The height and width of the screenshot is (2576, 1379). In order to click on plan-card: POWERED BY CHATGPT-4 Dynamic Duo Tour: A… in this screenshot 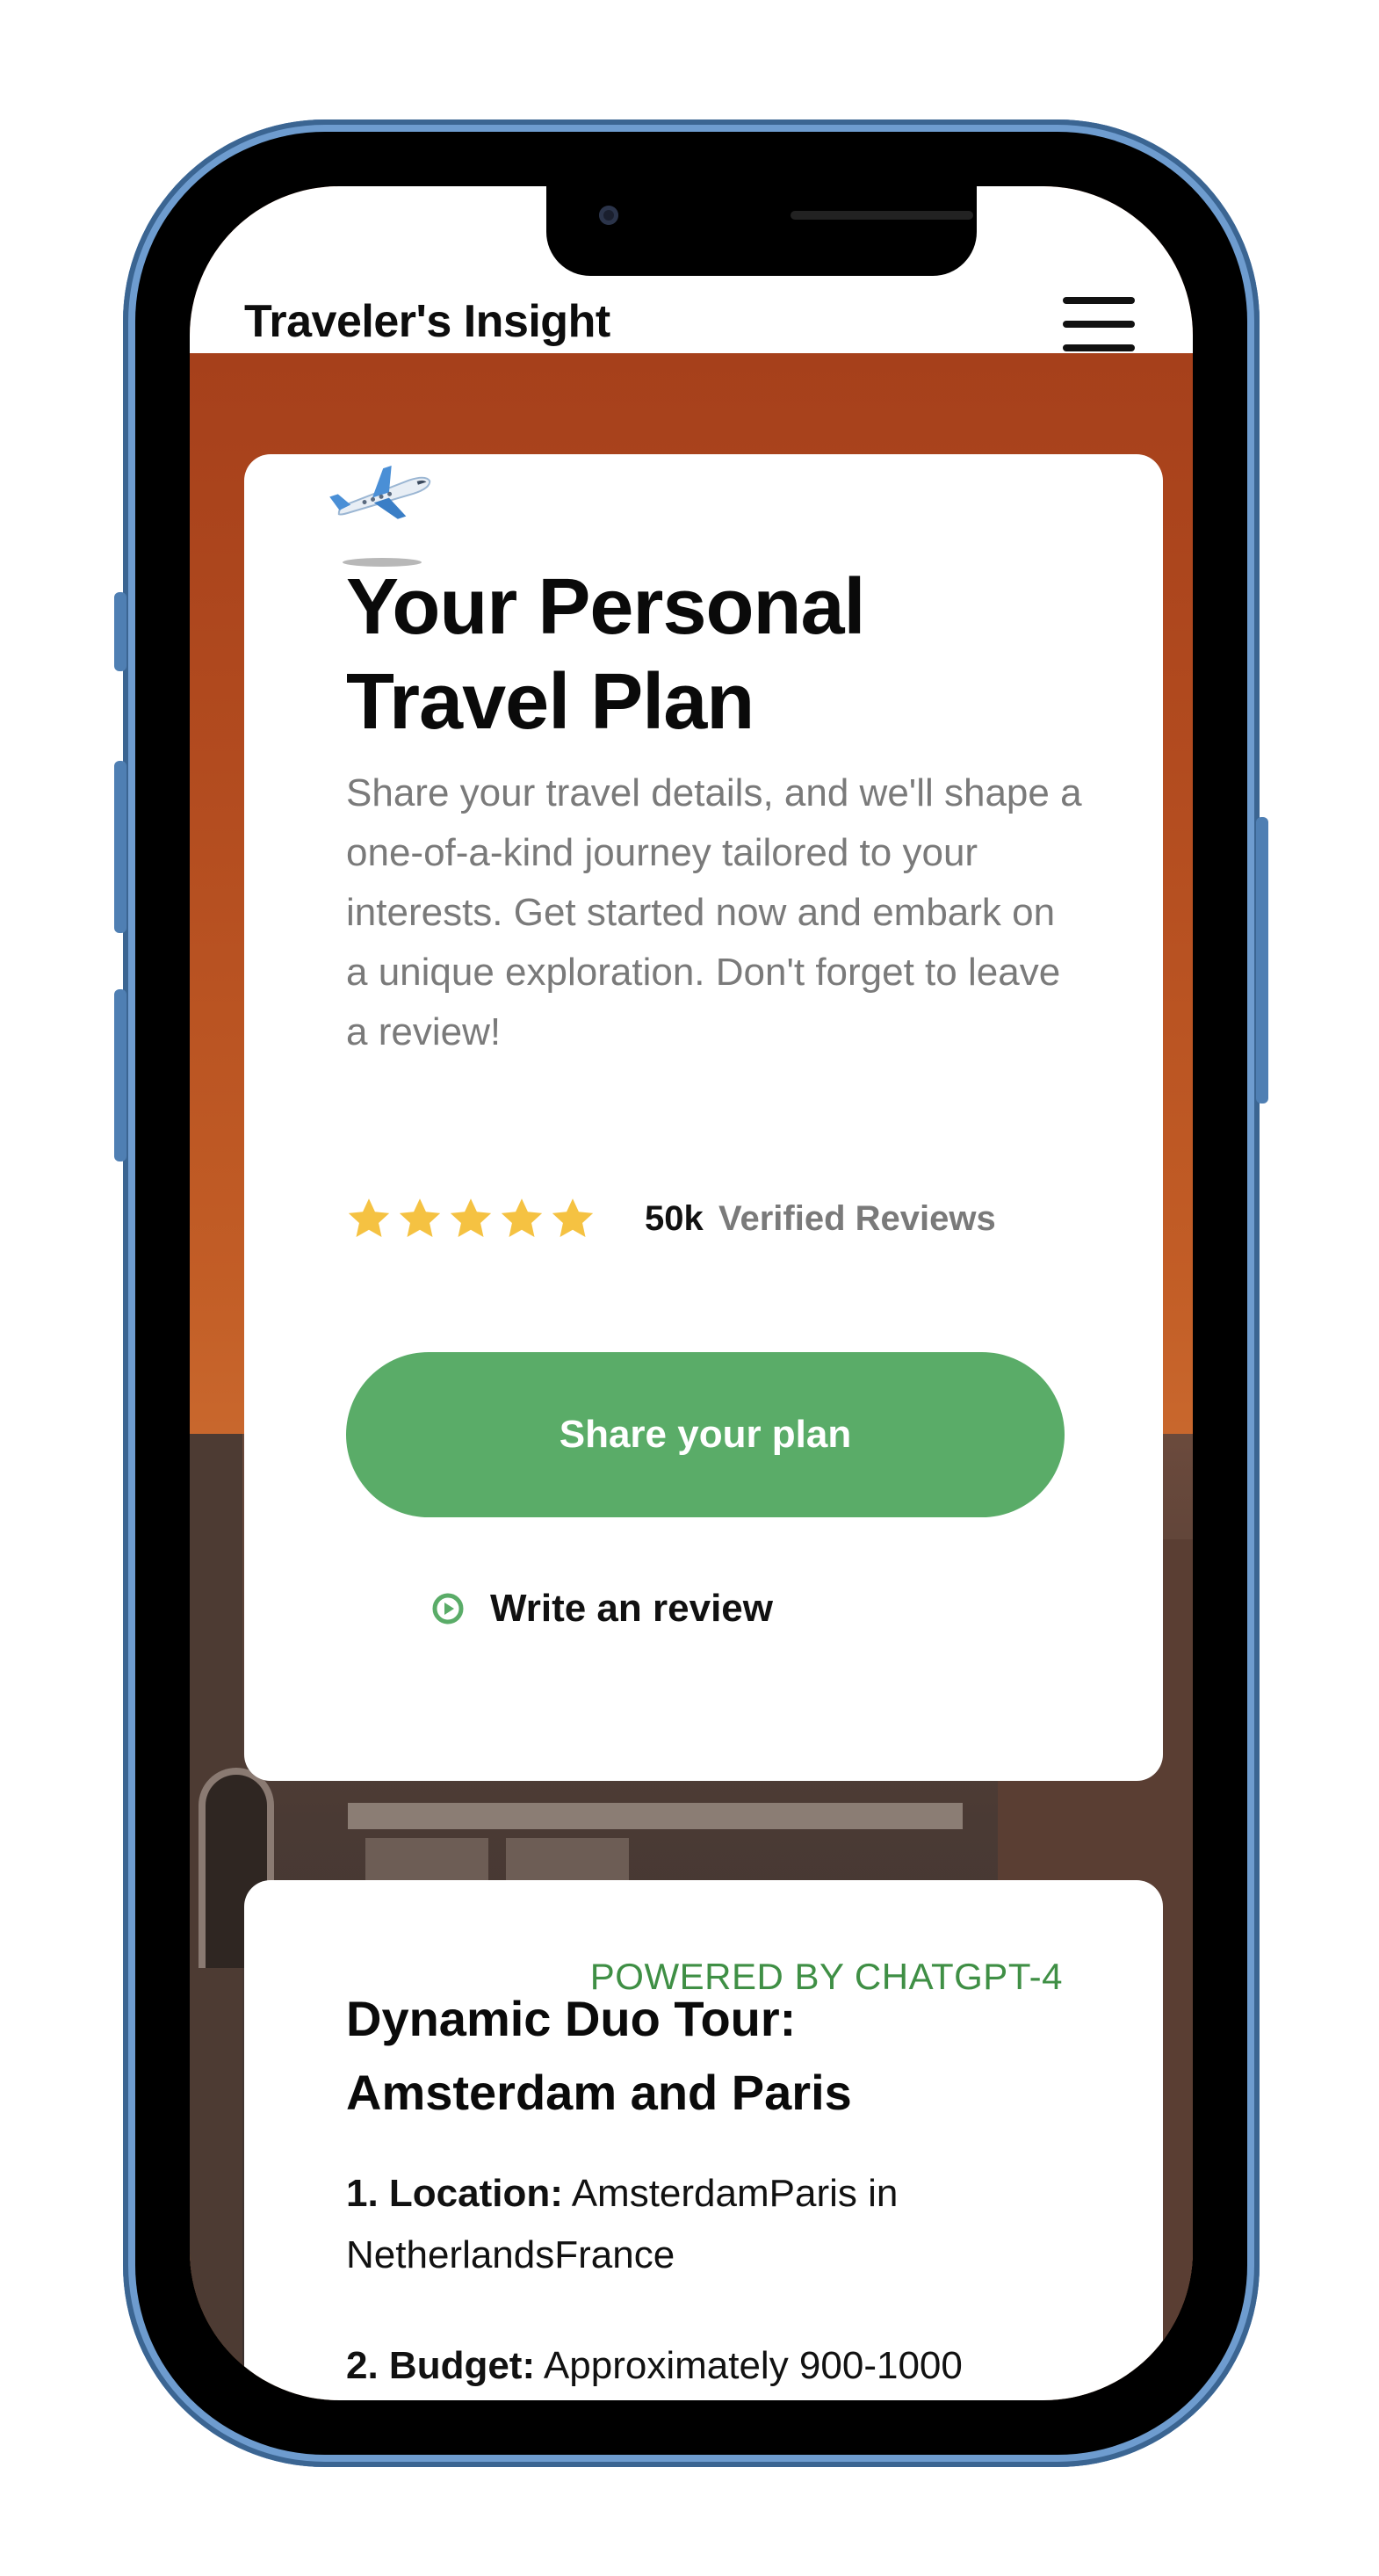, I will do `click(703, 2140)`.